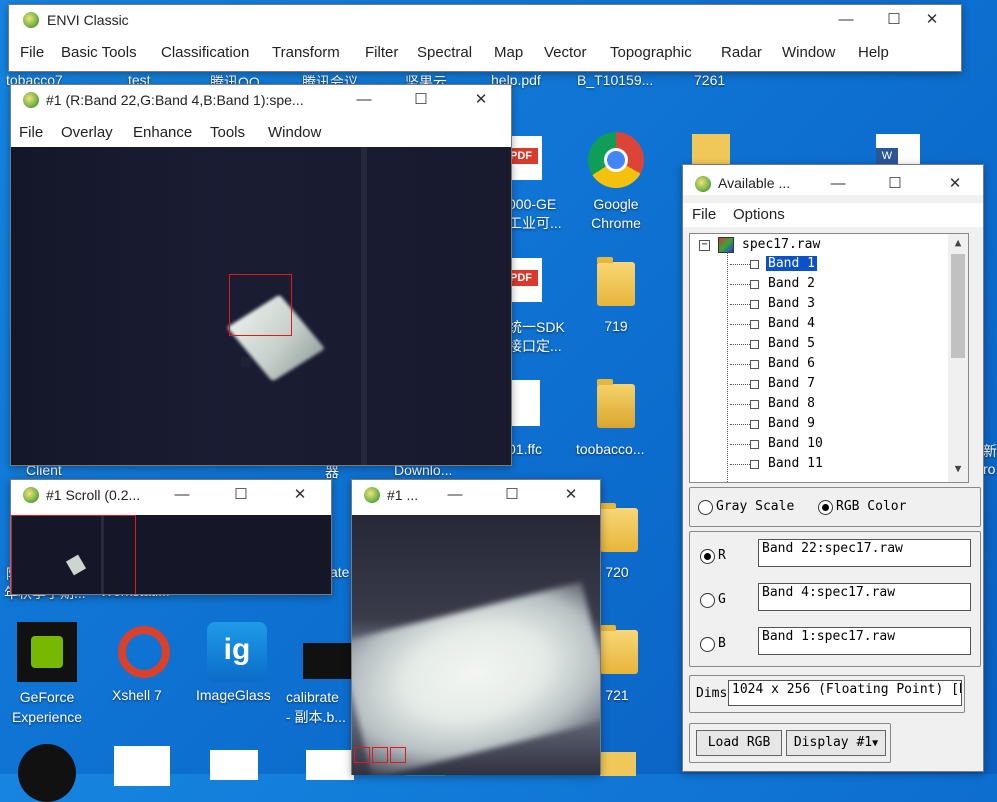 The width and height of the screenshot is (997, 802). What do you see at coordinates (73, 554) in the screenshot?
I see `image-extent-box` at bounding box center [73, 554].